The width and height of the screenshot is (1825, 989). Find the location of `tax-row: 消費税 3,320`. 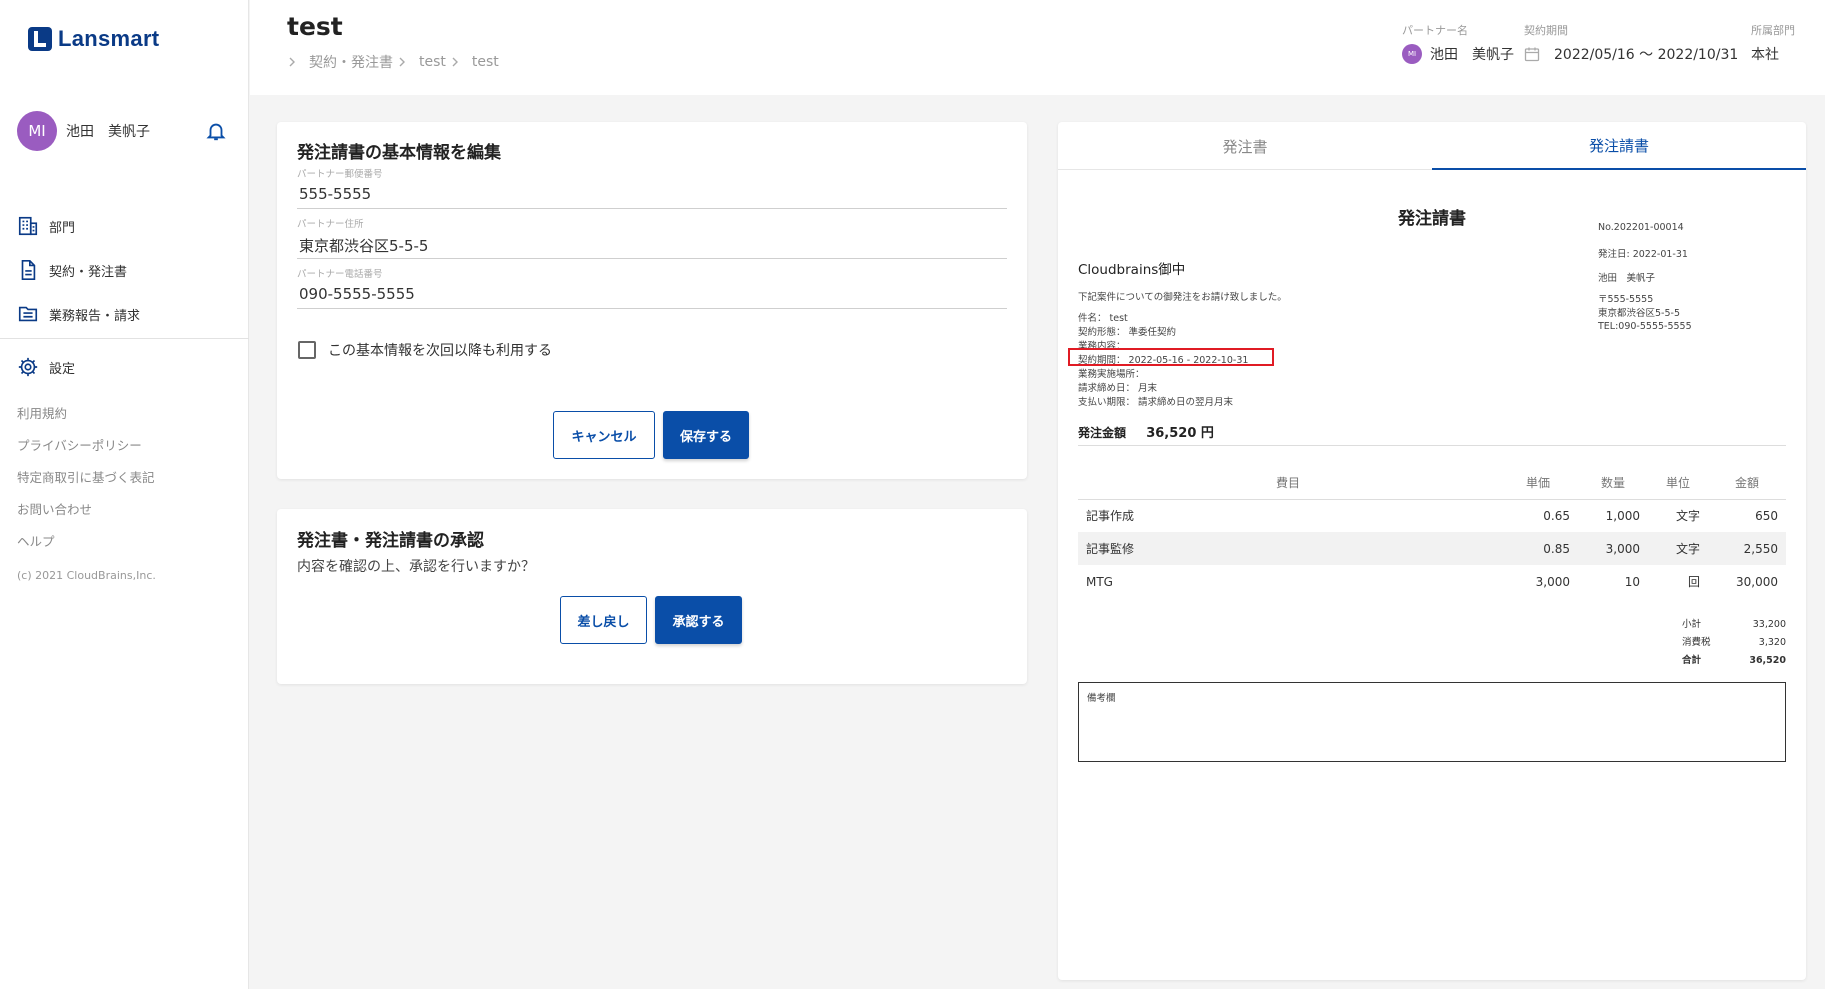

tax-row: 消費税 3,320 is located at coordinates (1734, 643).